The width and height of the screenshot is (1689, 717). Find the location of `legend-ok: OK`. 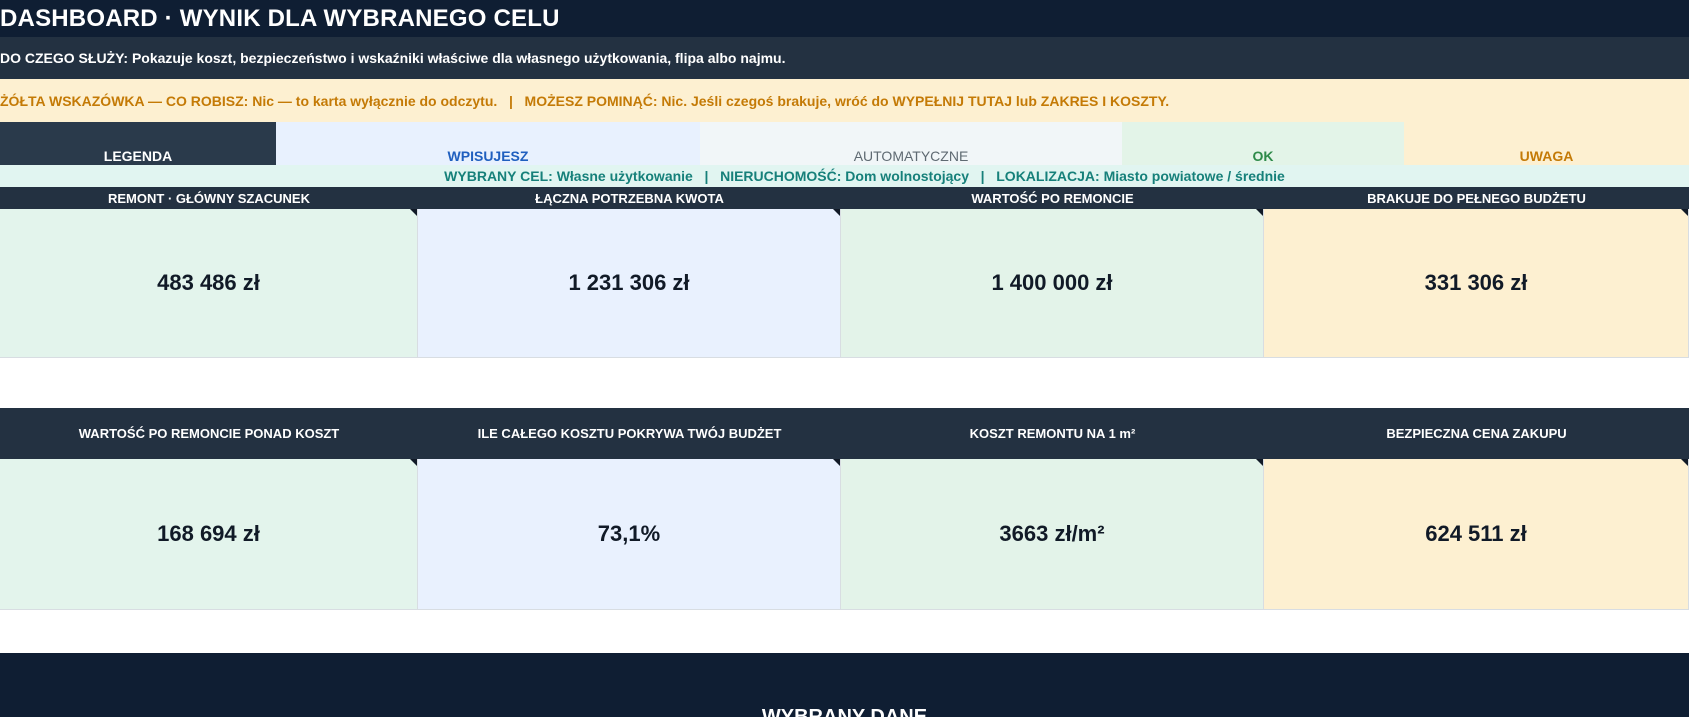

legend-ok: OK is located at coordinates (1263, 143).